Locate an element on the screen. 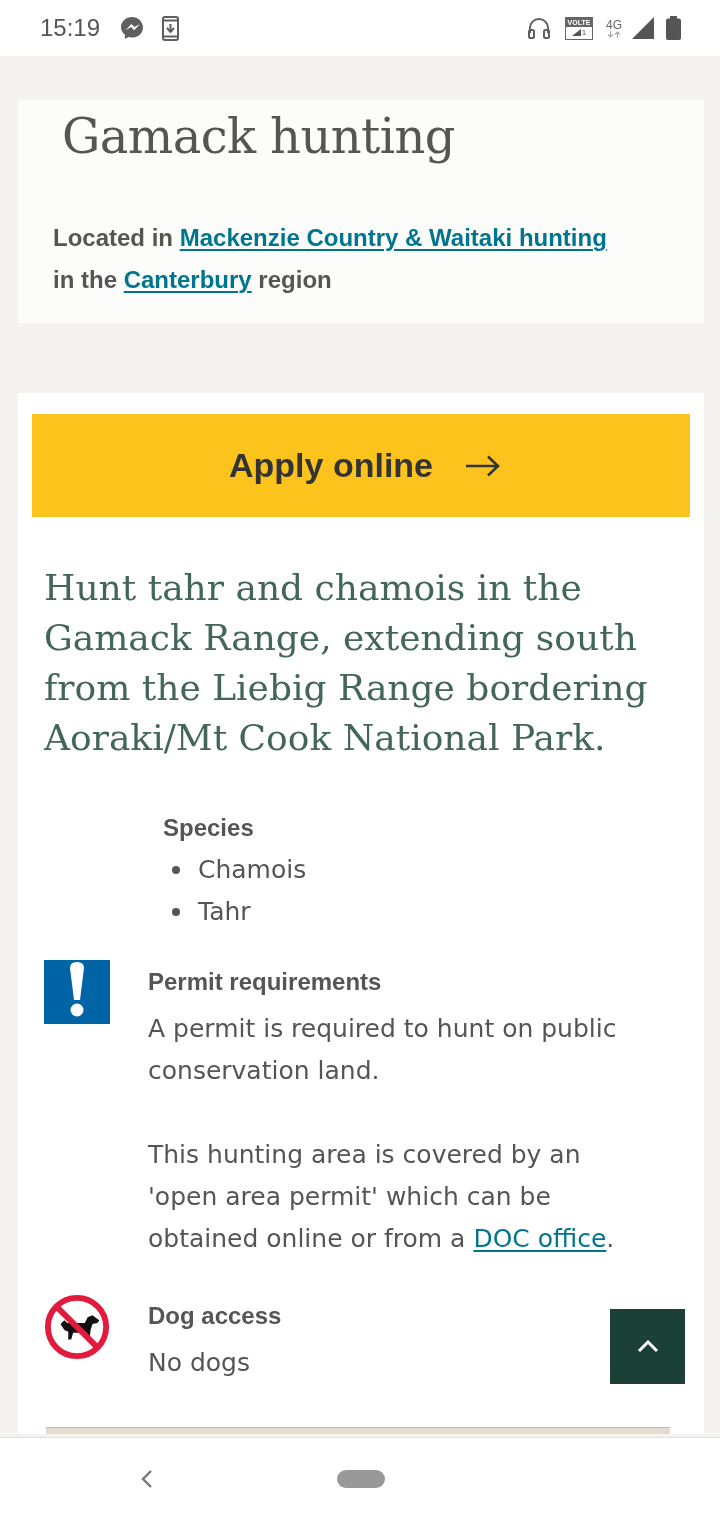  text-link: DOC office is located at coordinates (540, 1238).